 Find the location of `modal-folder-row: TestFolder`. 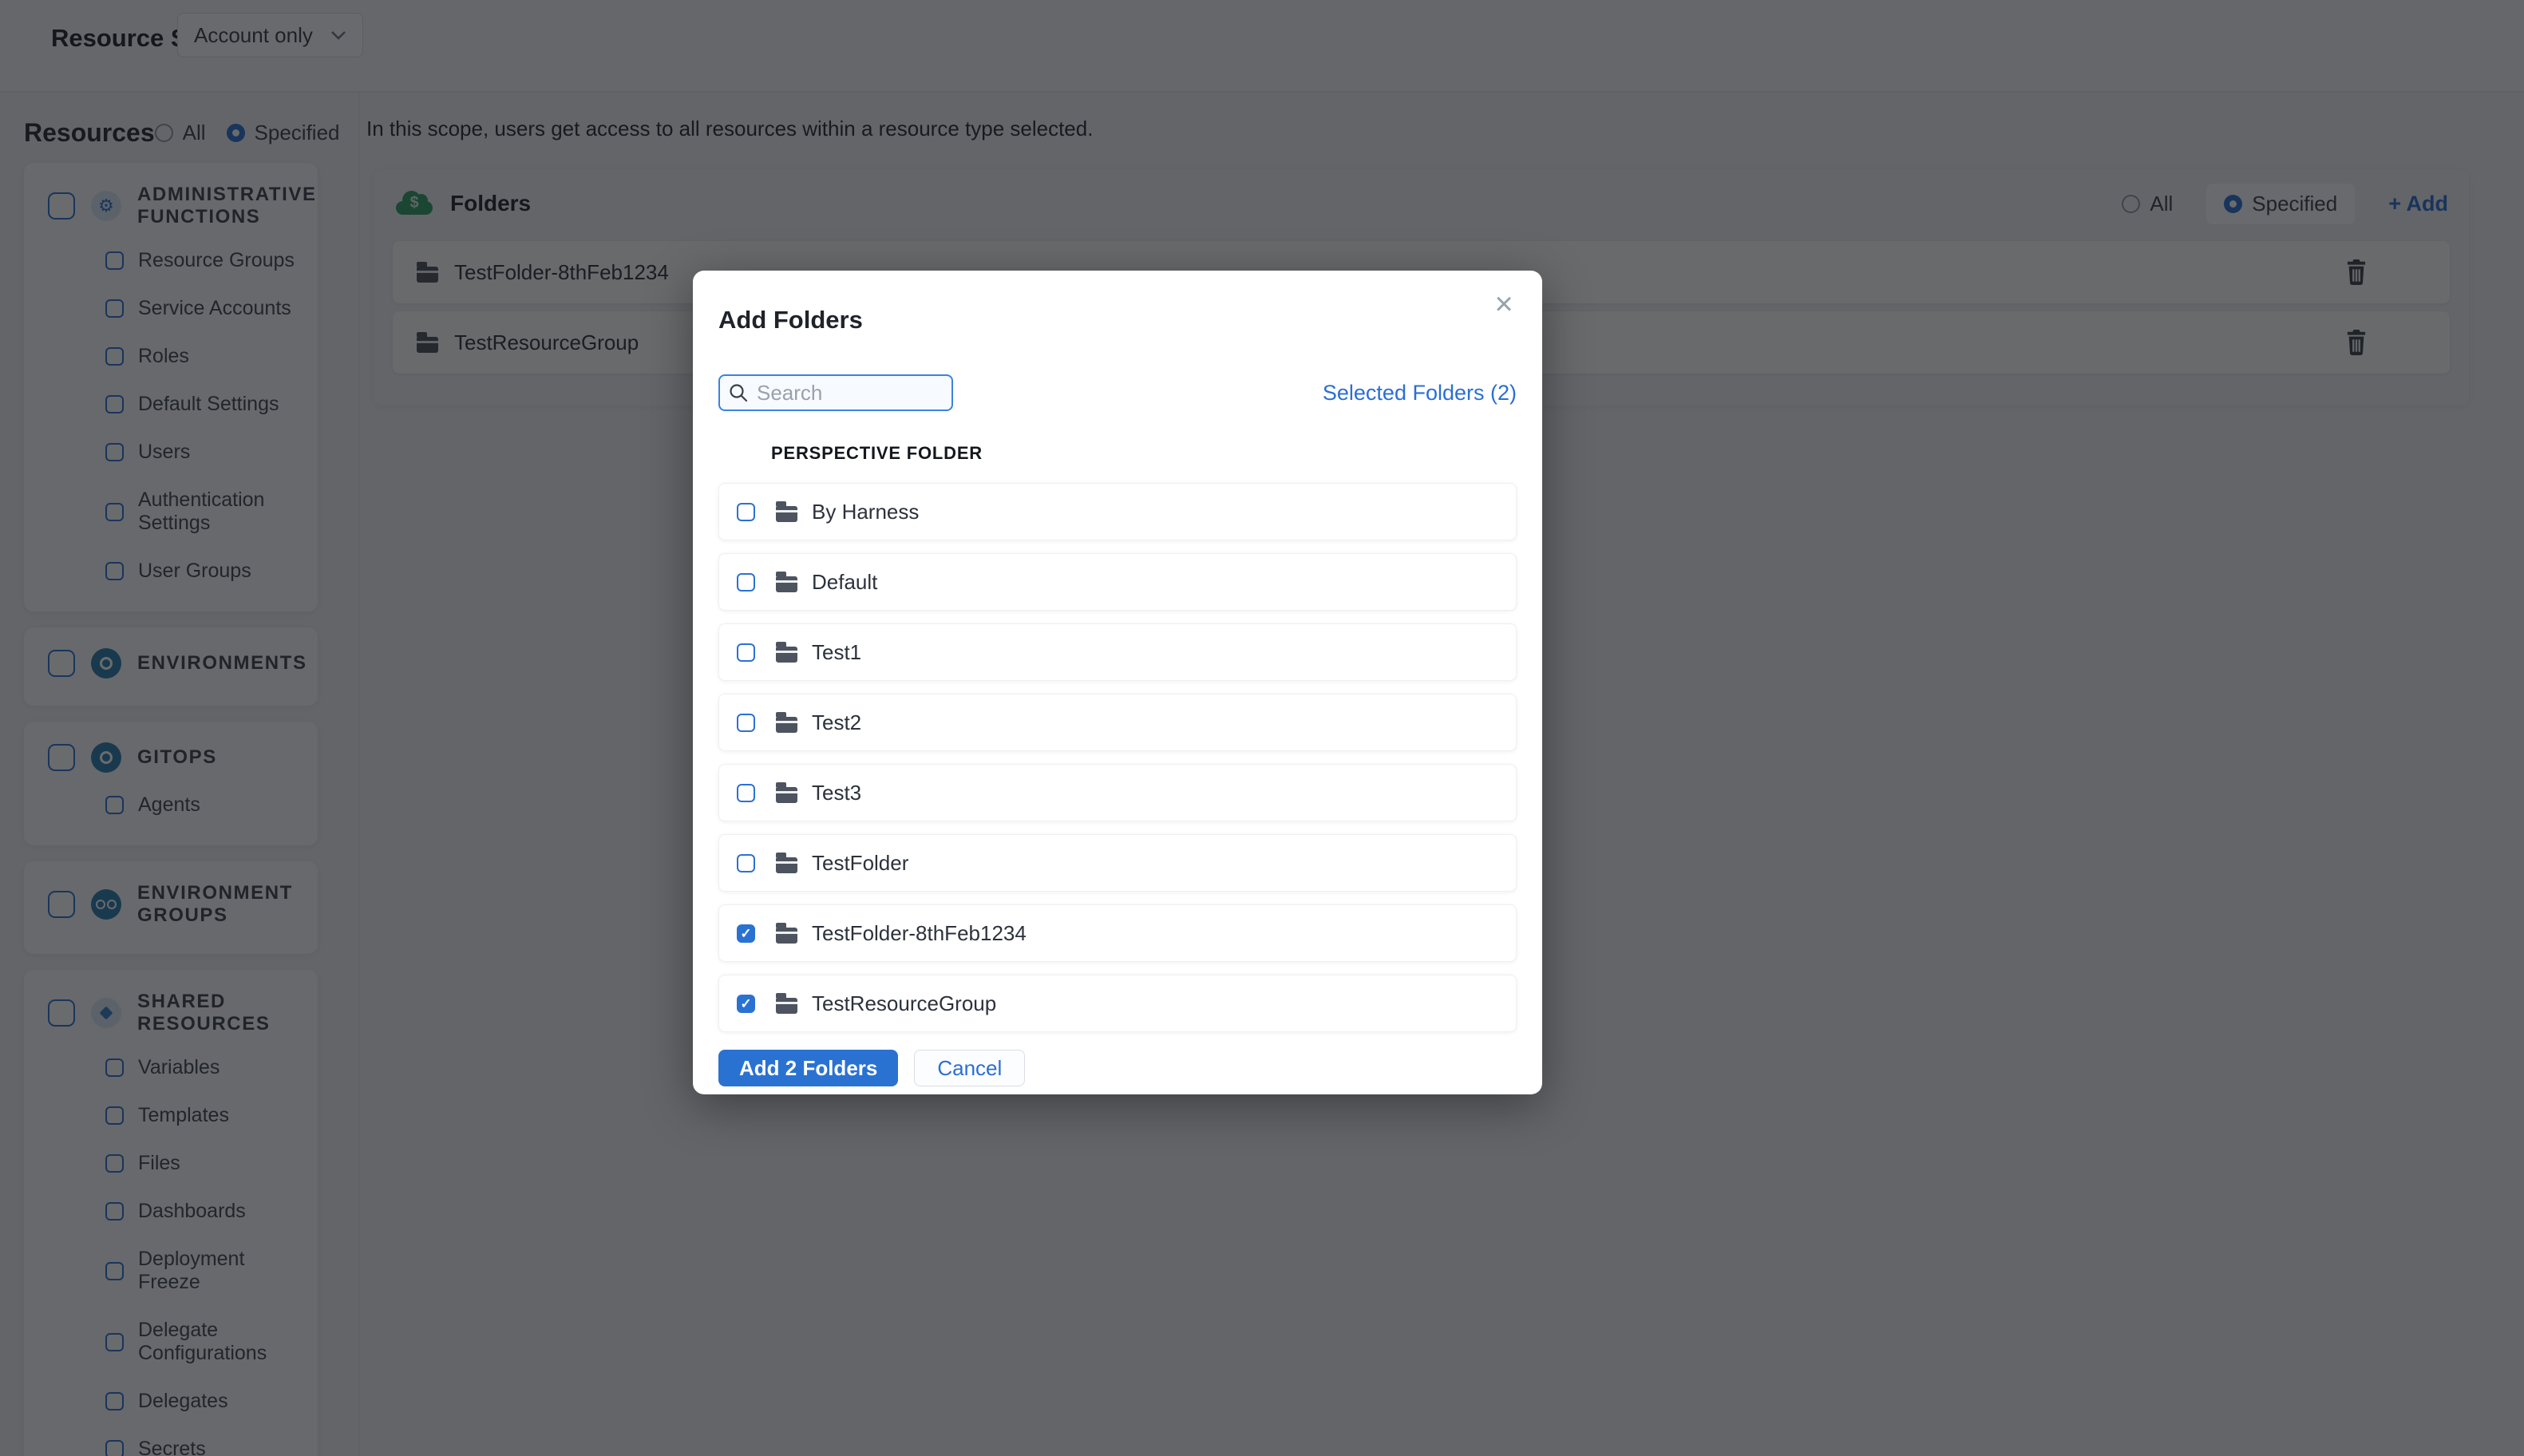

modal-folder-row: TestFolder is located at coordinates (1117, 863).